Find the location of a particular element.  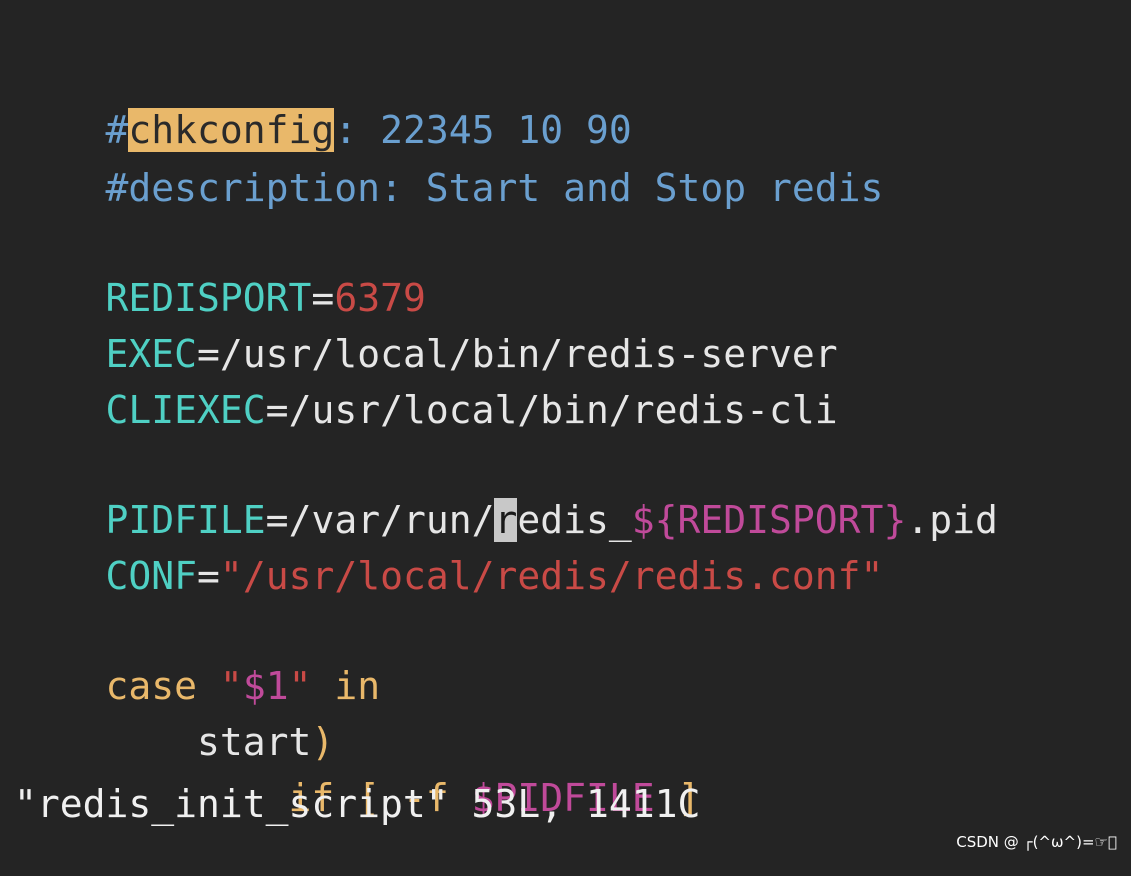

csdn-watermark: CSDN @ ┌(^ω^)=☞  is located at coordinates (1036, 842).